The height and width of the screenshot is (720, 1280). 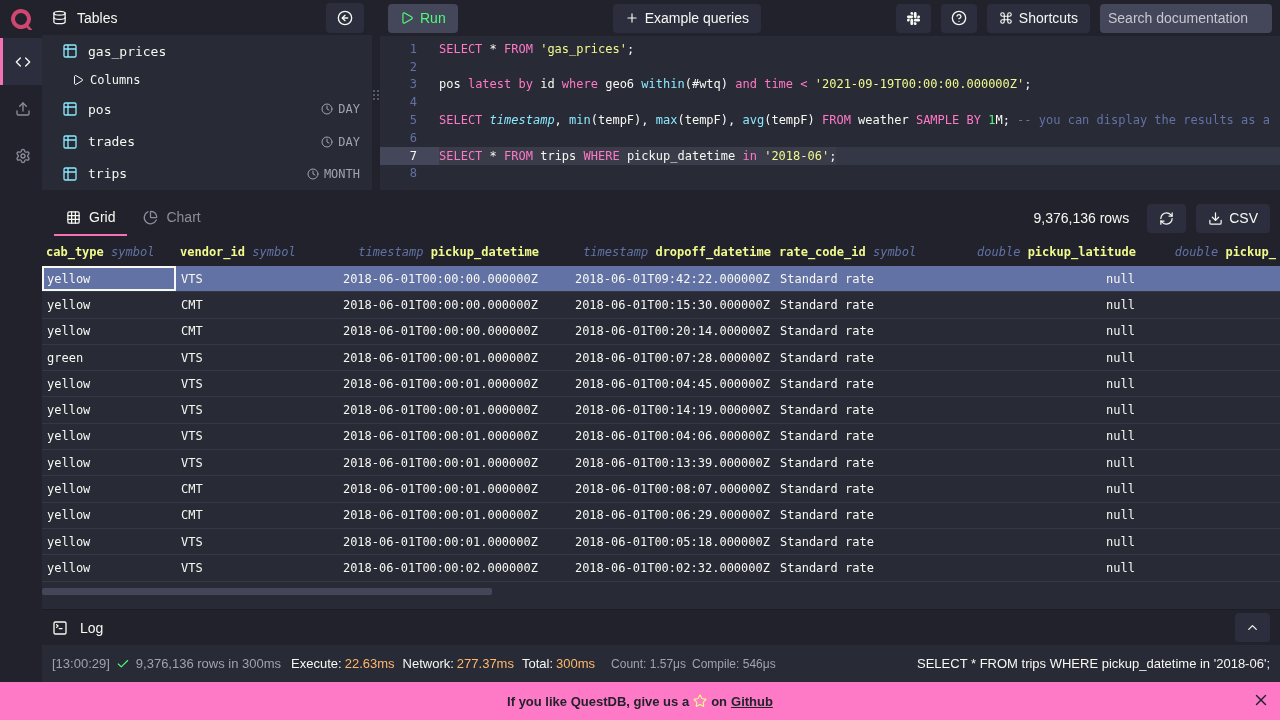 I want to click on logo-icon, so click(x=21, y=19).